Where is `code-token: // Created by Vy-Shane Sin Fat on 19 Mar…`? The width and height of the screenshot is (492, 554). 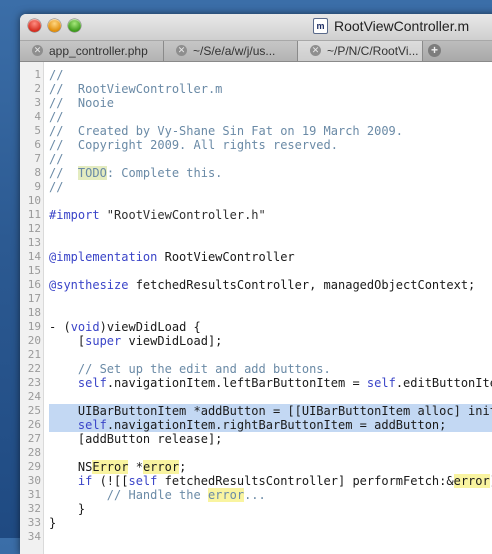
code-token: // Created by Vy-Shane Sin Fat on 19 Mar… is located at coordinates (226, 131).